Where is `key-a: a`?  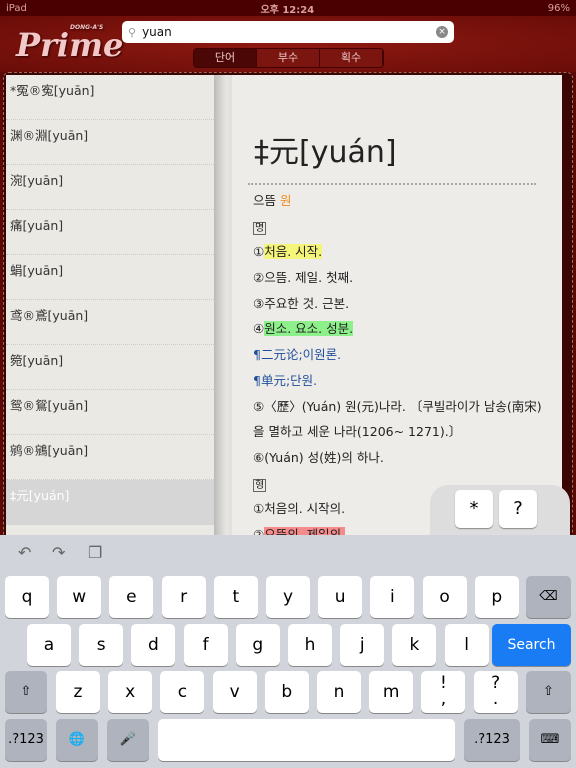 key-a: a is located at coordinates (49, 645).